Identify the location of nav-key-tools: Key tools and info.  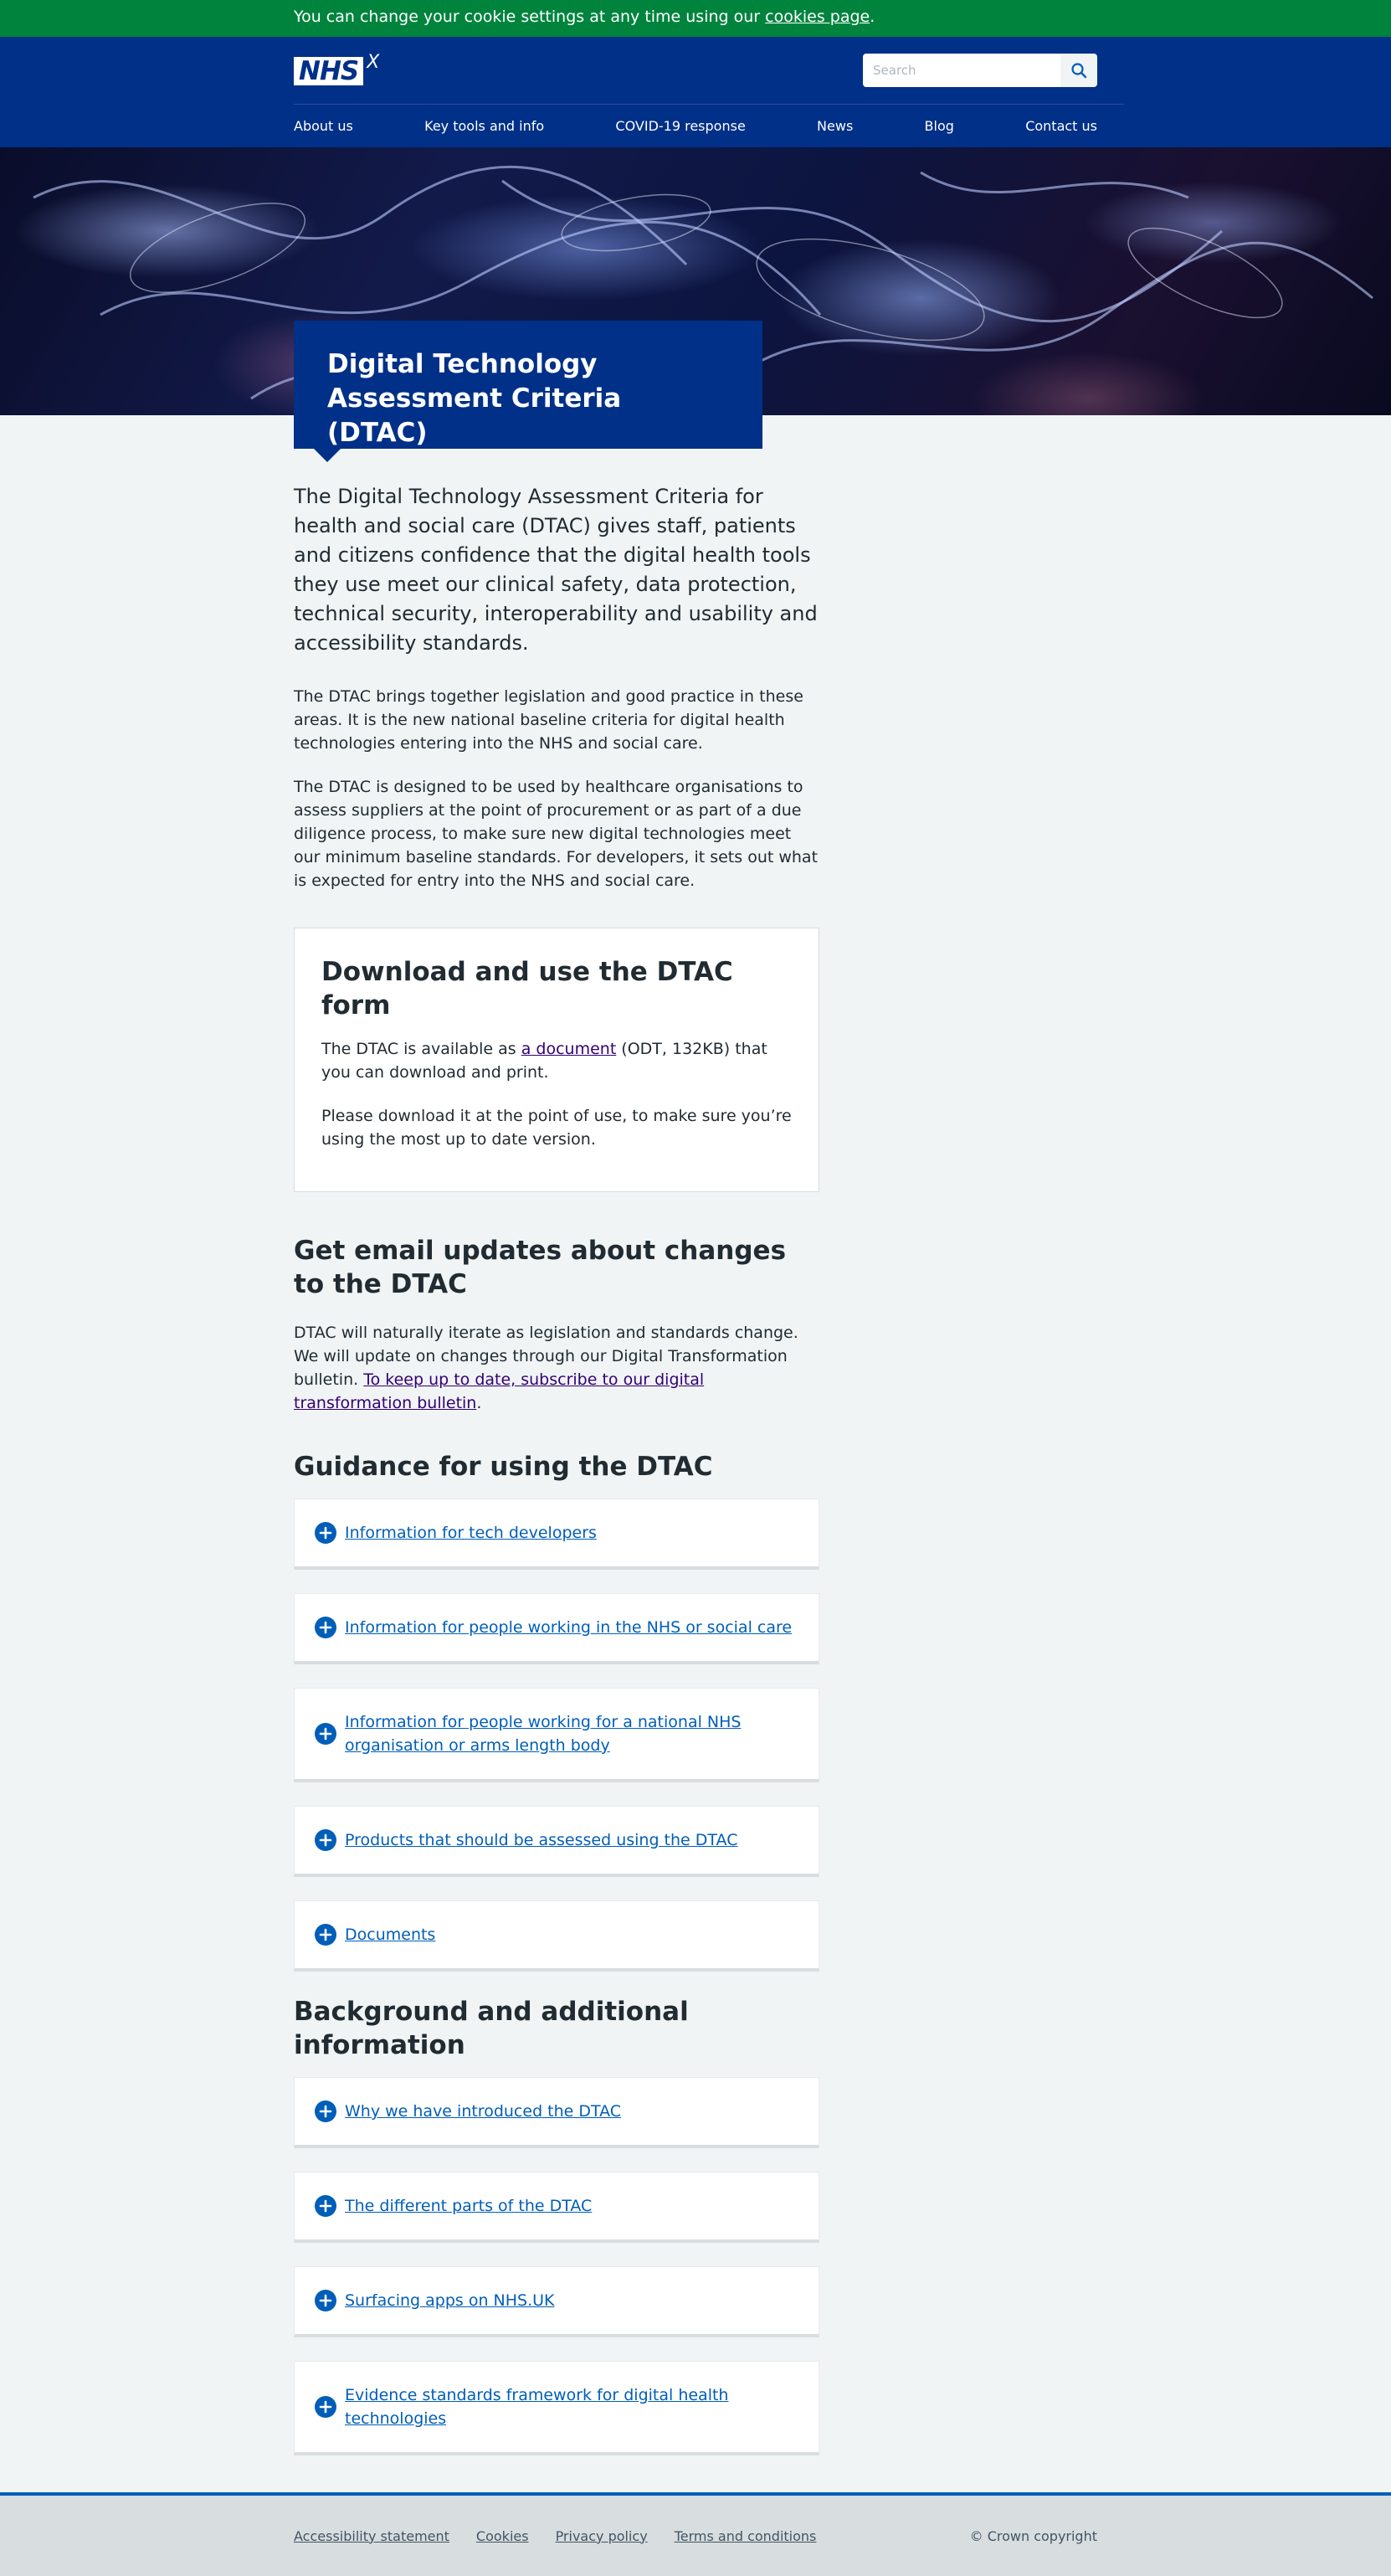
(484, 126).